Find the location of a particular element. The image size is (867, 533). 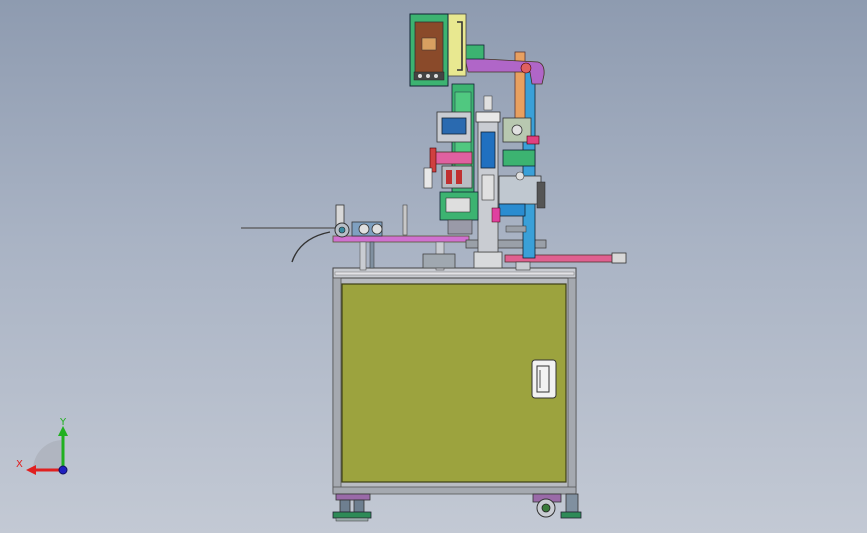

top-bracket is located at coordinates (456, 45).